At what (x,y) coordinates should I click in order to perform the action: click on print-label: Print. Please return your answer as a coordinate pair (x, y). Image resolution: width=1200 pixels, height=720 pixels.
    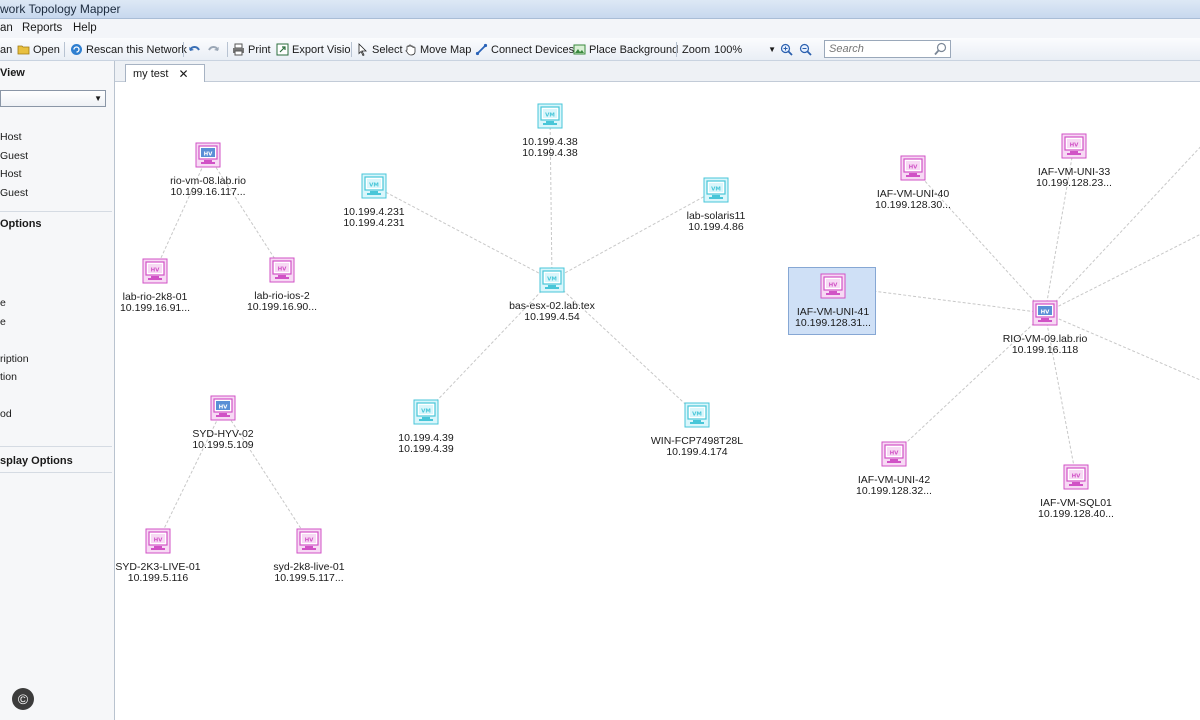
    Looking at the image, I should click on (259, 49).